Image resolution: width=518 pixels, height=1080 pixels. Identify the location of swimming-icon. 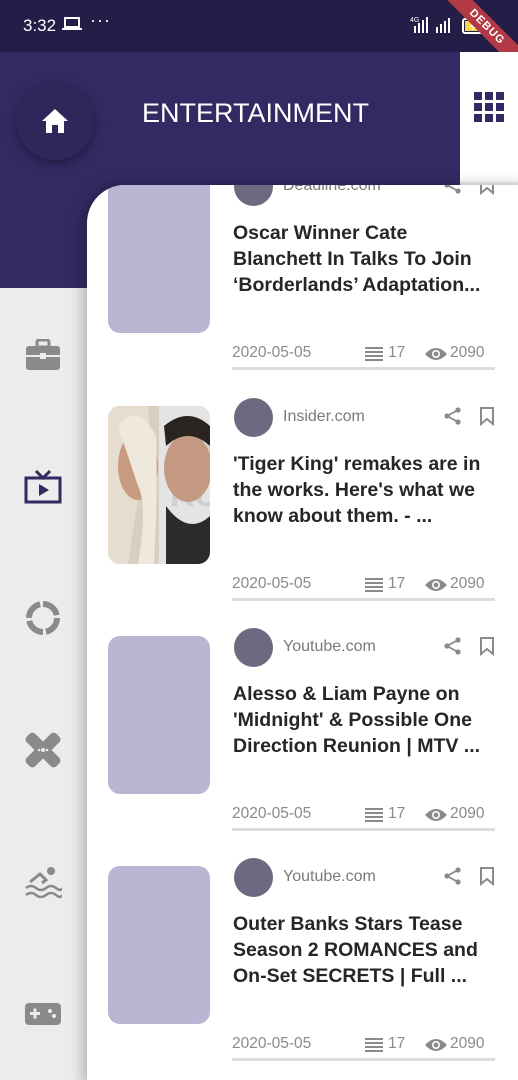
(43, 883).